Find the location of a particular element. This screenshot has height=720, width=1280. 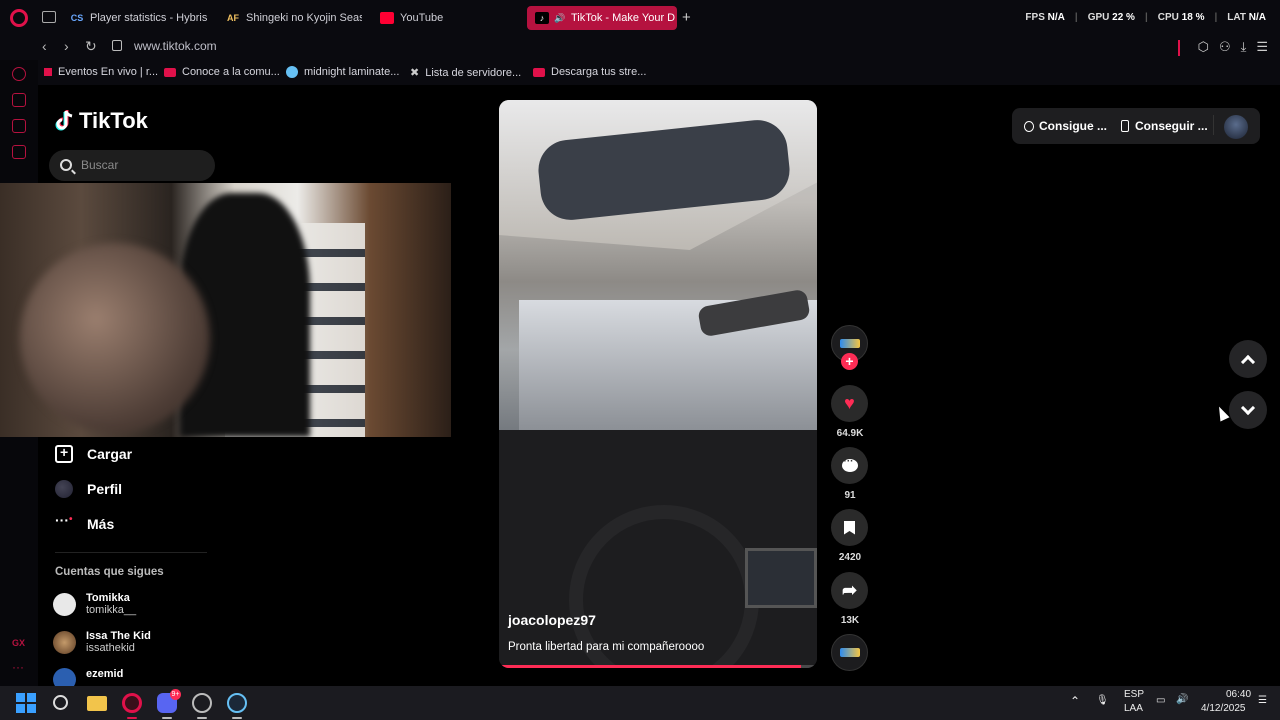

save-button is located at coordinates (849, 527).